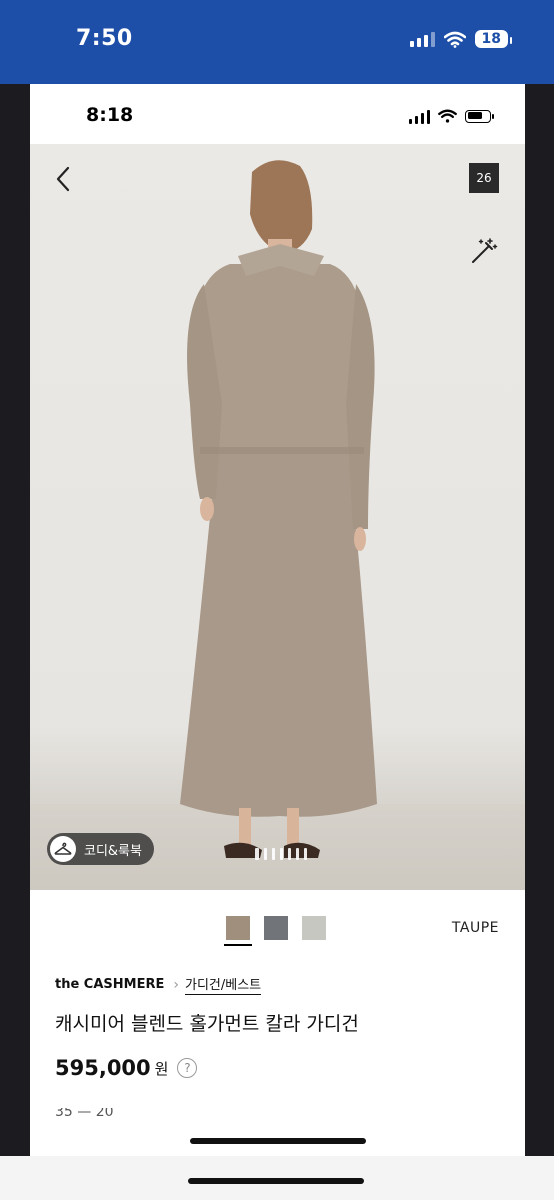 The width and height of the screenshot is (554, 1200). I want to click on battery-badge: 18, so click(493, 39).